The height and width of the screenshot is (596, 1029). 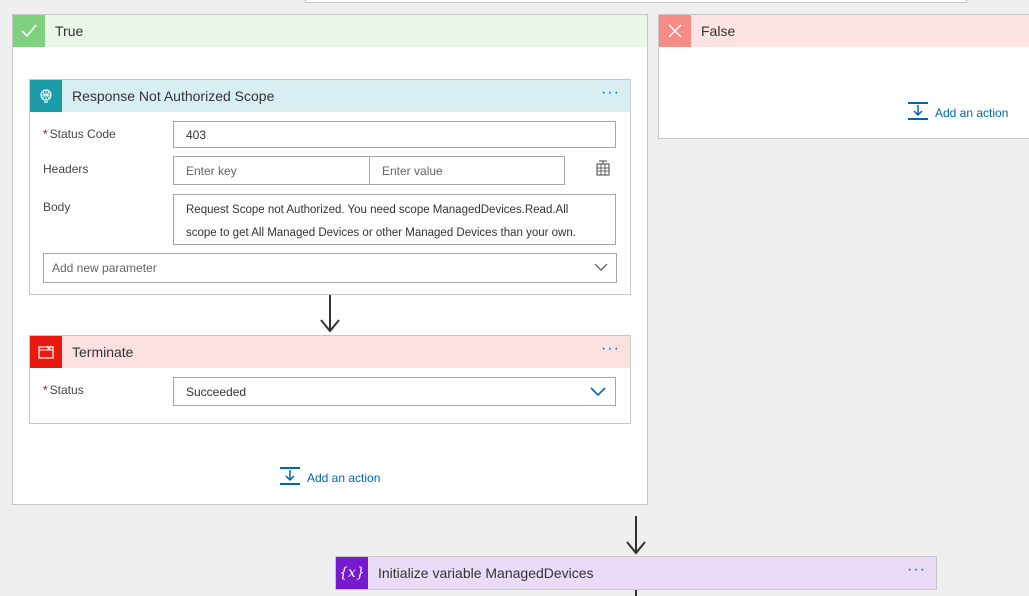 What do you see at coordinates (57, 207) in the screenshot?
I see `body-label: Body` at bounding box center [57, 207].